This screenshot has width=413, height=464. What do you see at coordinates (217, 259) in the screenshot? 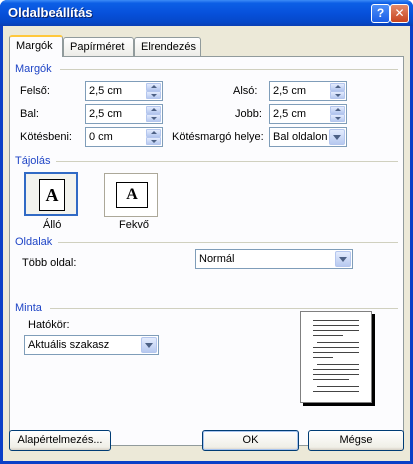
I see `multiple-pages-value: Normál` at bounding box center [217, 259].